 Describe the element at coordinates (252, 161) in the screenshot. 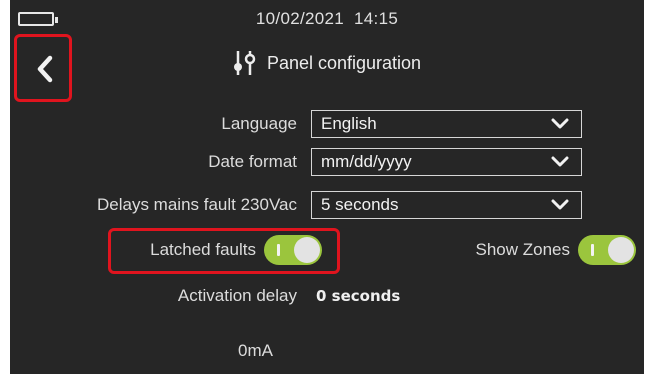

I see `date-format-label: Date format` at that location.